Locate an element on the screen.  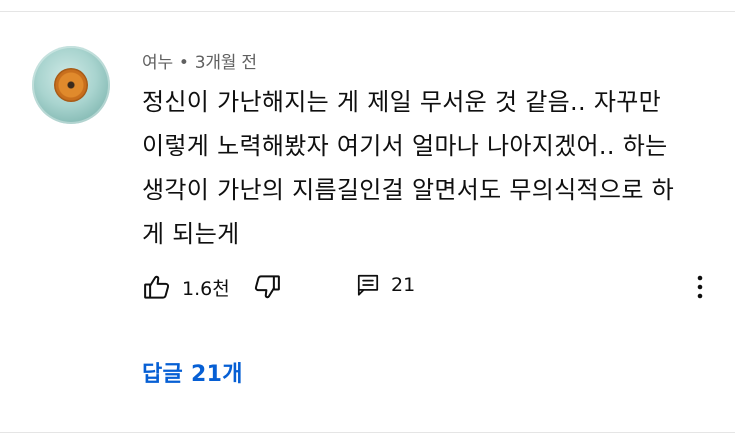
like-count: 1.6천 is located at coordinates (206, 288).